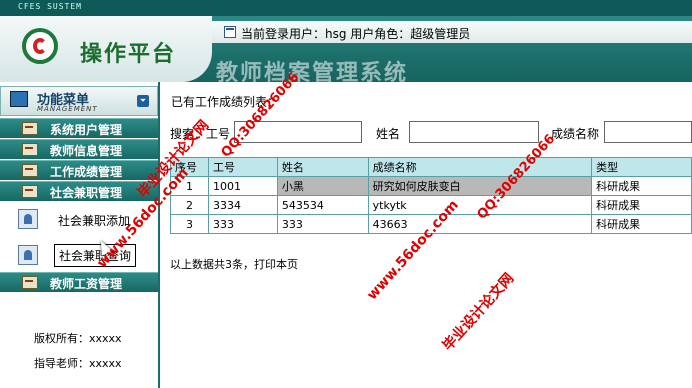 The height and width of the screenshot is (388, 692). Describe the element at coordinates (78, 363) in the screenshot. I see `advisor-text: 指导老师：xxxxx` at that location.